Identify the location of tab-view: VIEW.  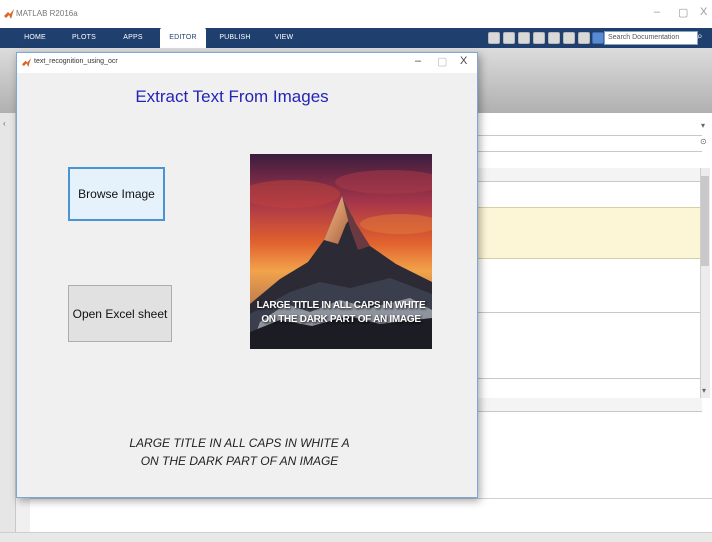
(284, 38).